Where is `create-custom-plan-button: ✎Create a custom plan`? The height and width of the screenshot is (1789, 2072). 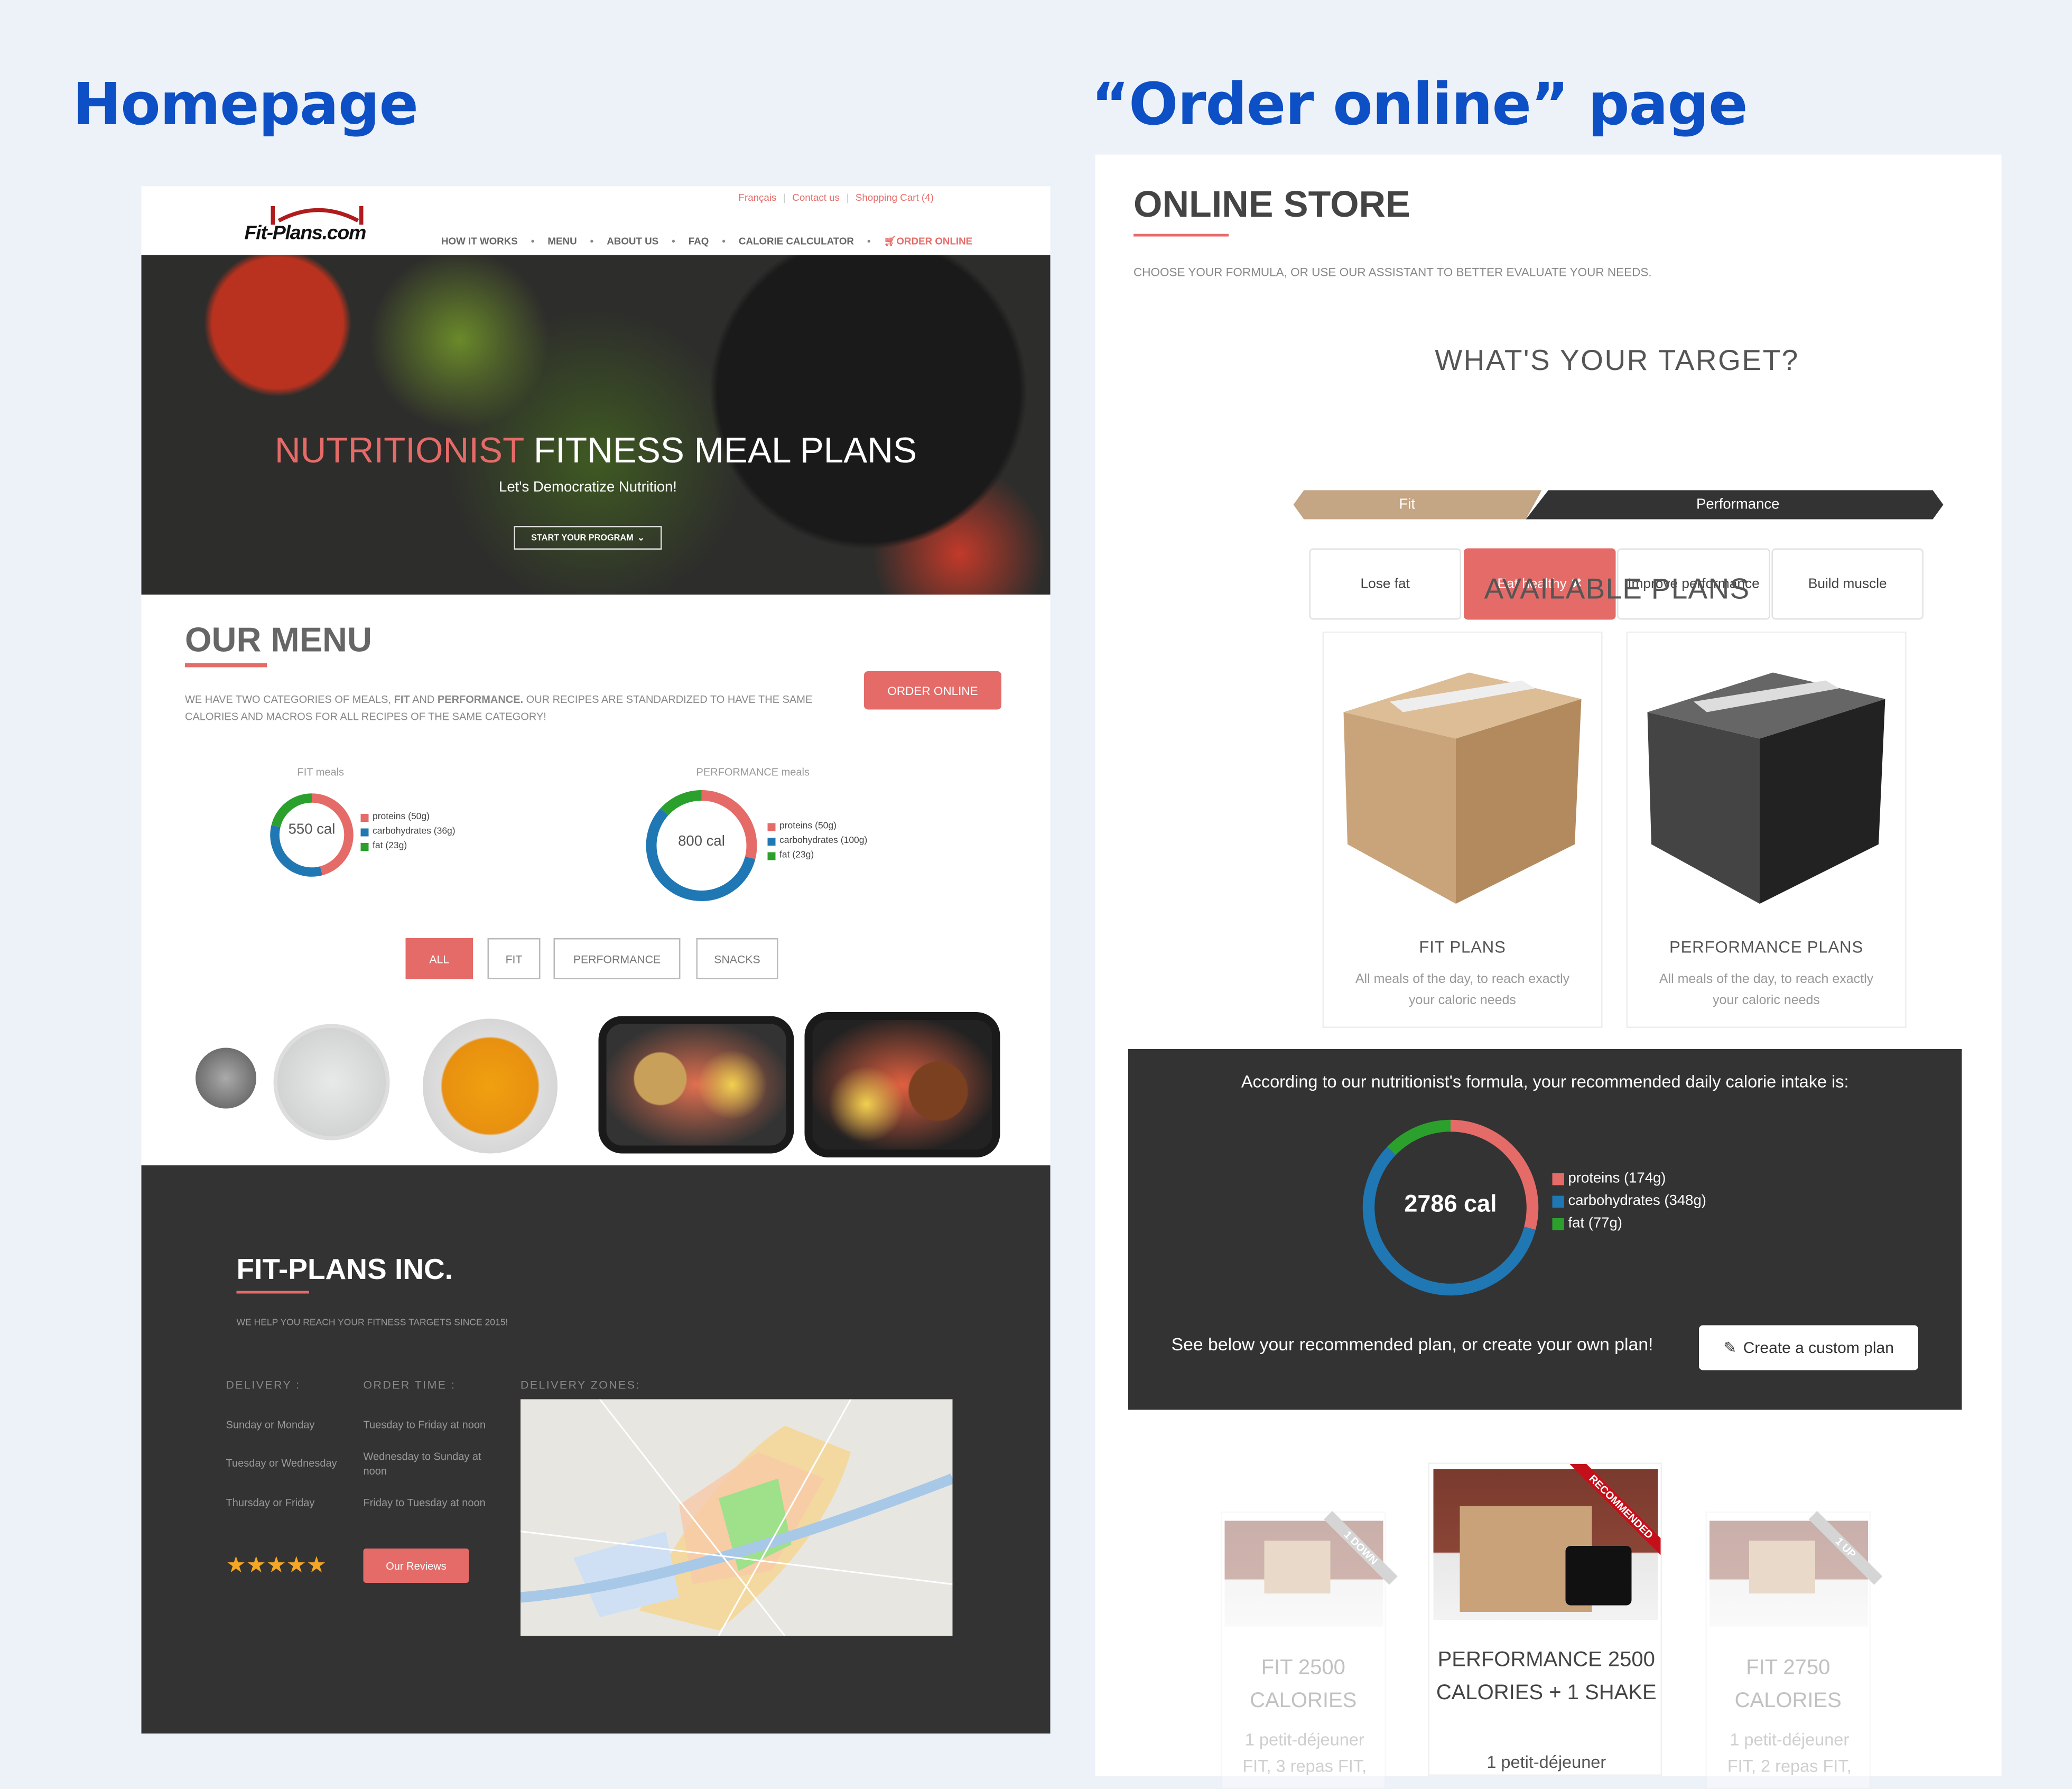 create-custom-plan-button: ✎Create a custom plan is located at coordinates (1808, 1347).